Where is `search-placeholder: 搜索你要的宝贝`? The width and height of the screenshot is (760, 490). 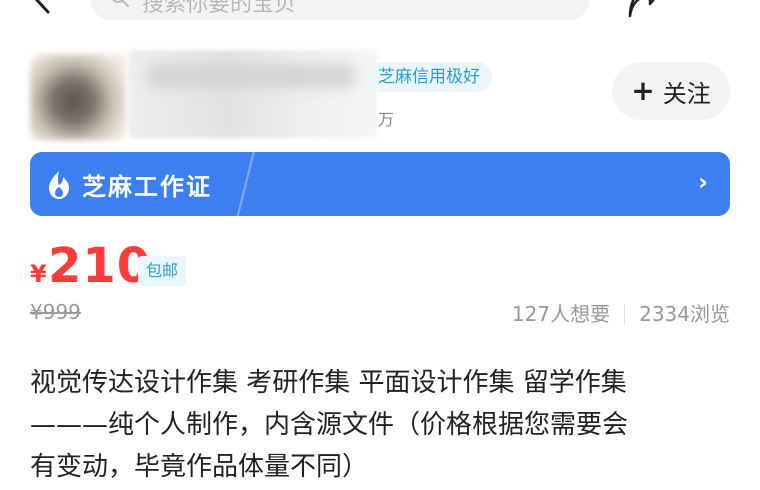 search-placeholder: 搜索你要的宝贝 is located at coordinates (219, 8).